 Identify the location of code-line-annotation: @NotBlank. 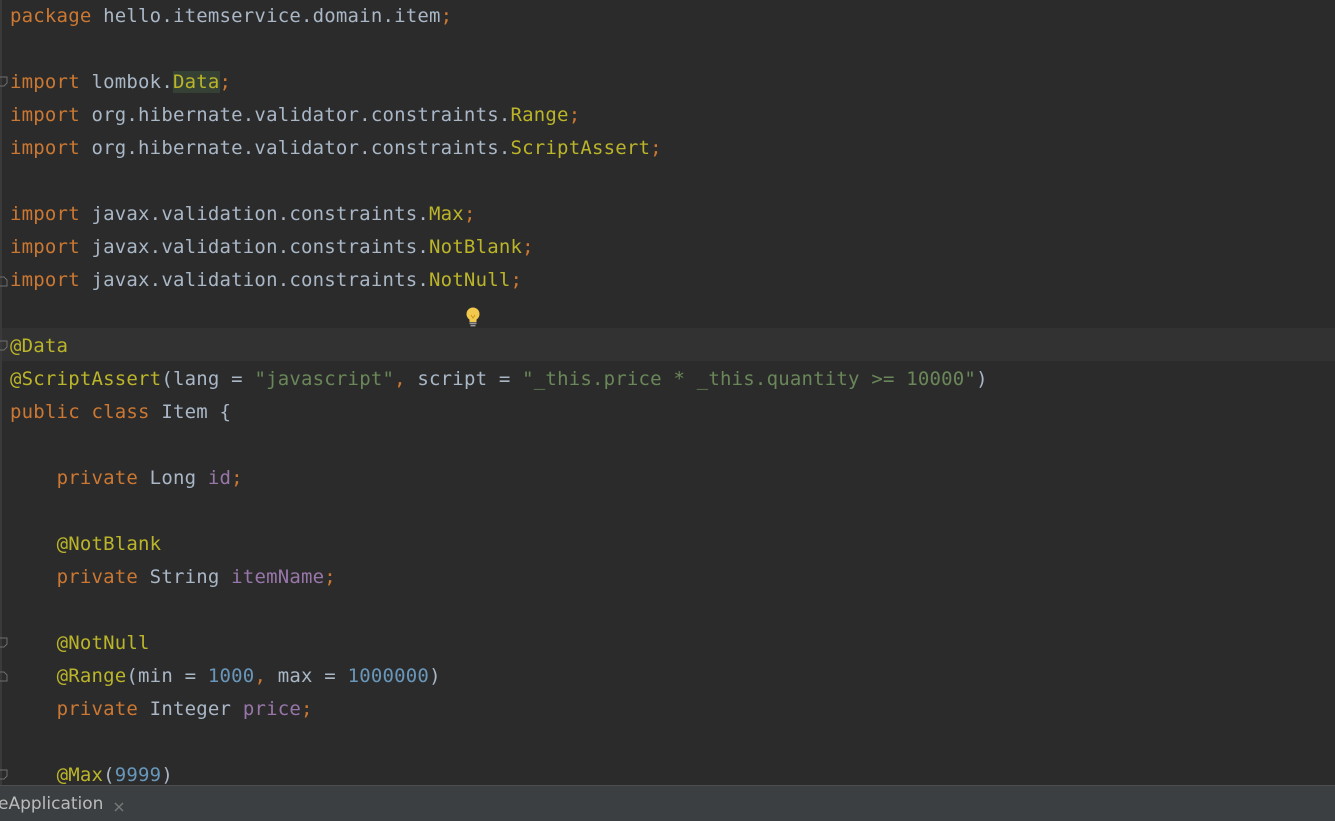
(86, 544).